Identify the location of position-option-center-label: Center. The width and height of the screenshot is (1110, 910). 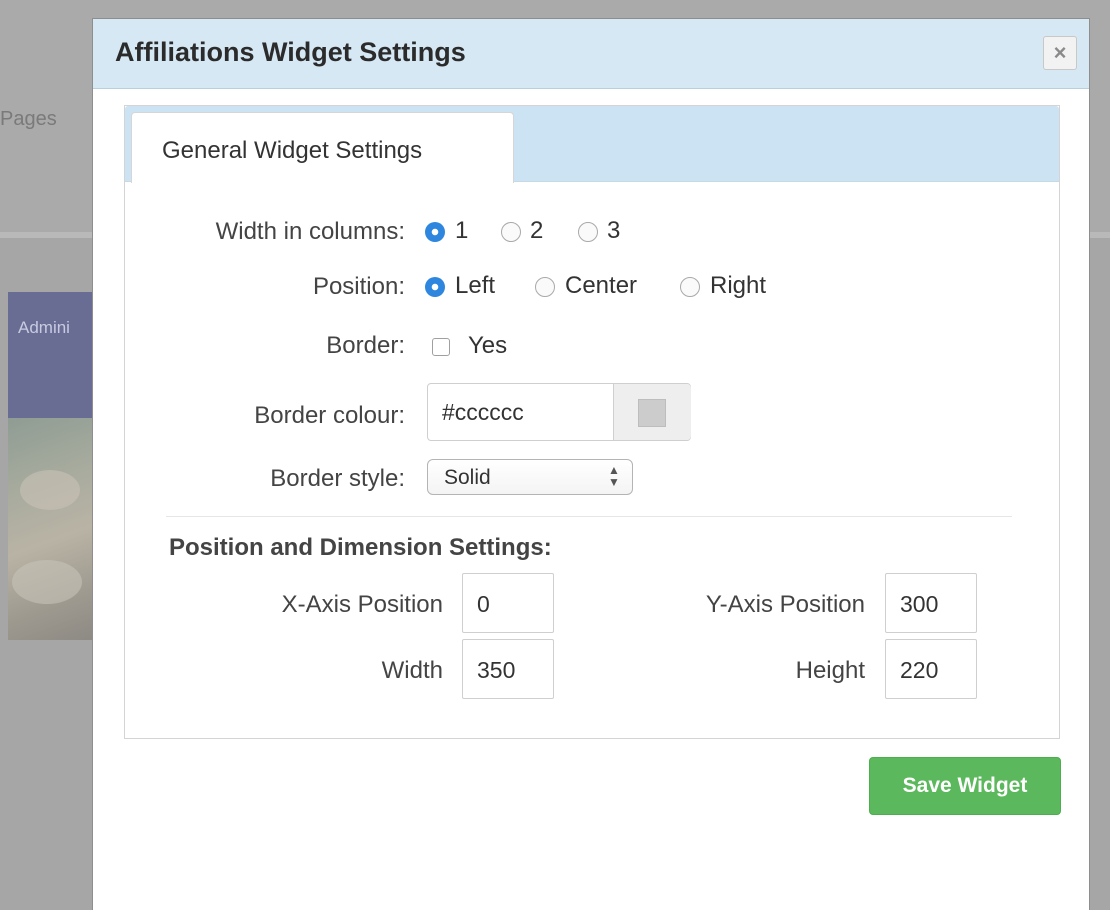
(601, 285).